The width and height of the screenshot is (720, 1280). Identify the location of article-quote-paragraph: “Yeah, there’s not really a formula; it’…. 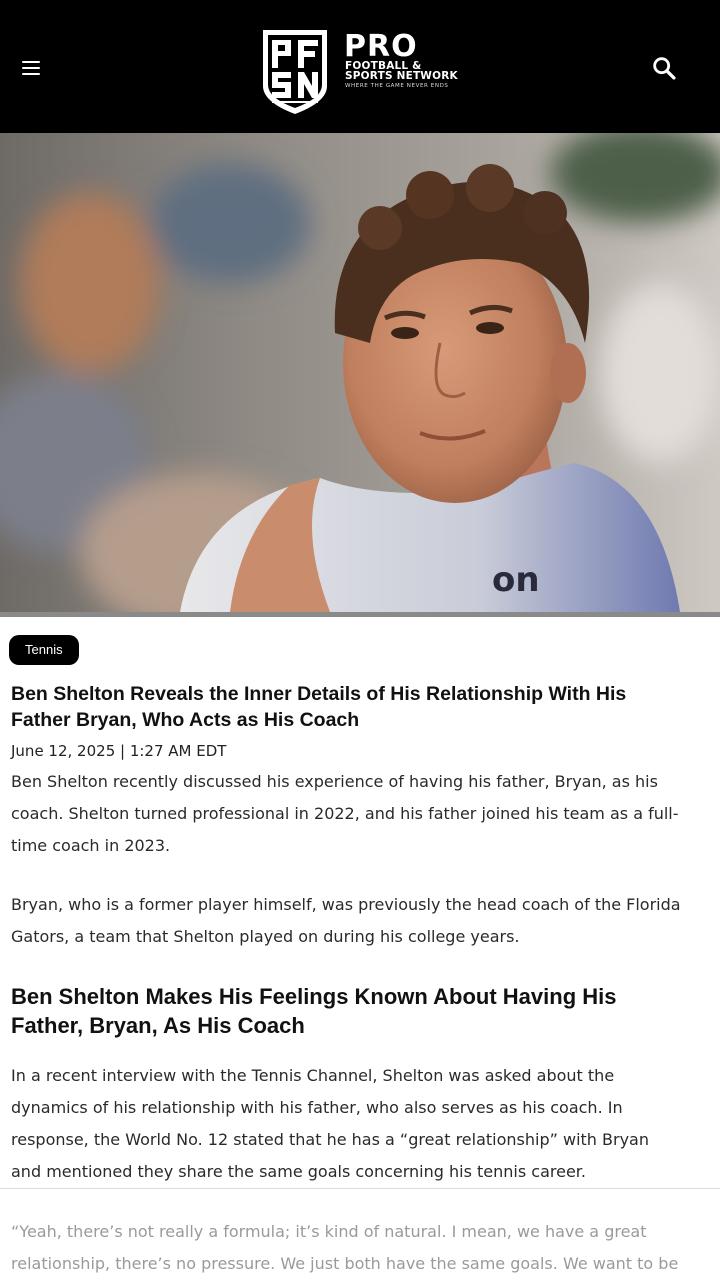
(345, 1247).